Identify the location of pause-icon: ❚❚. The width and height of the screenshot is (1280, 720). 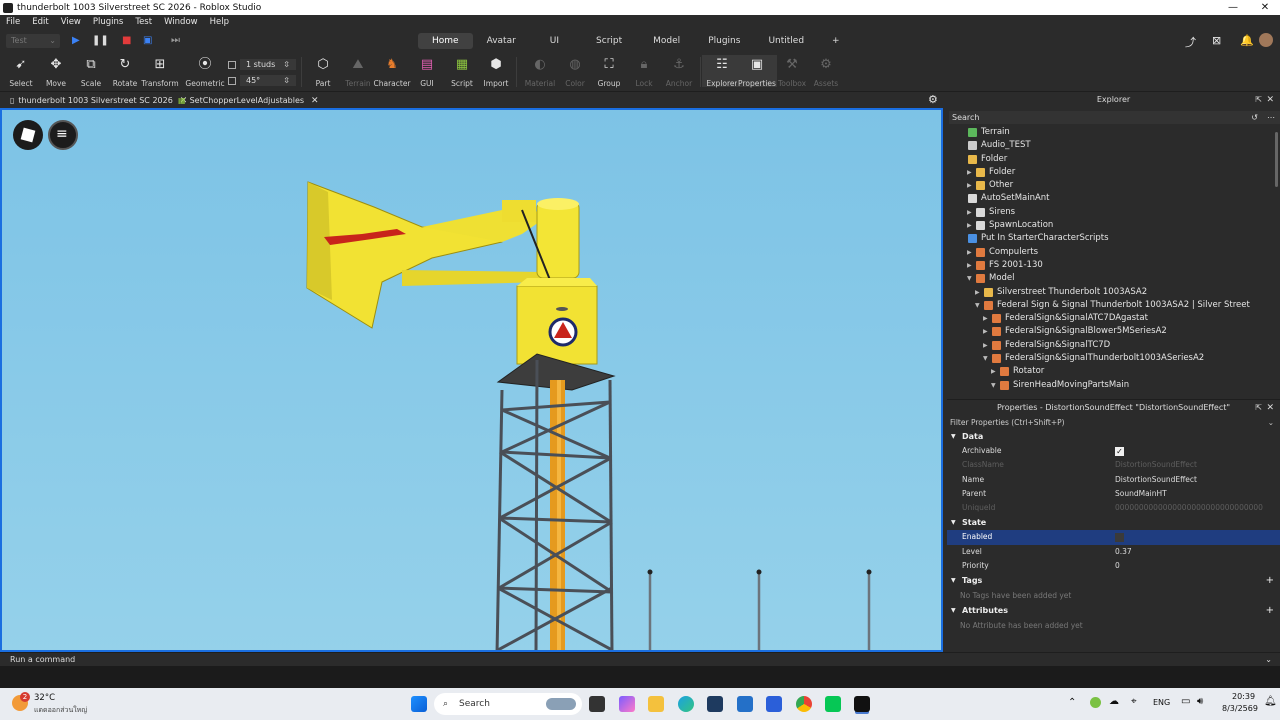
(100, 41).